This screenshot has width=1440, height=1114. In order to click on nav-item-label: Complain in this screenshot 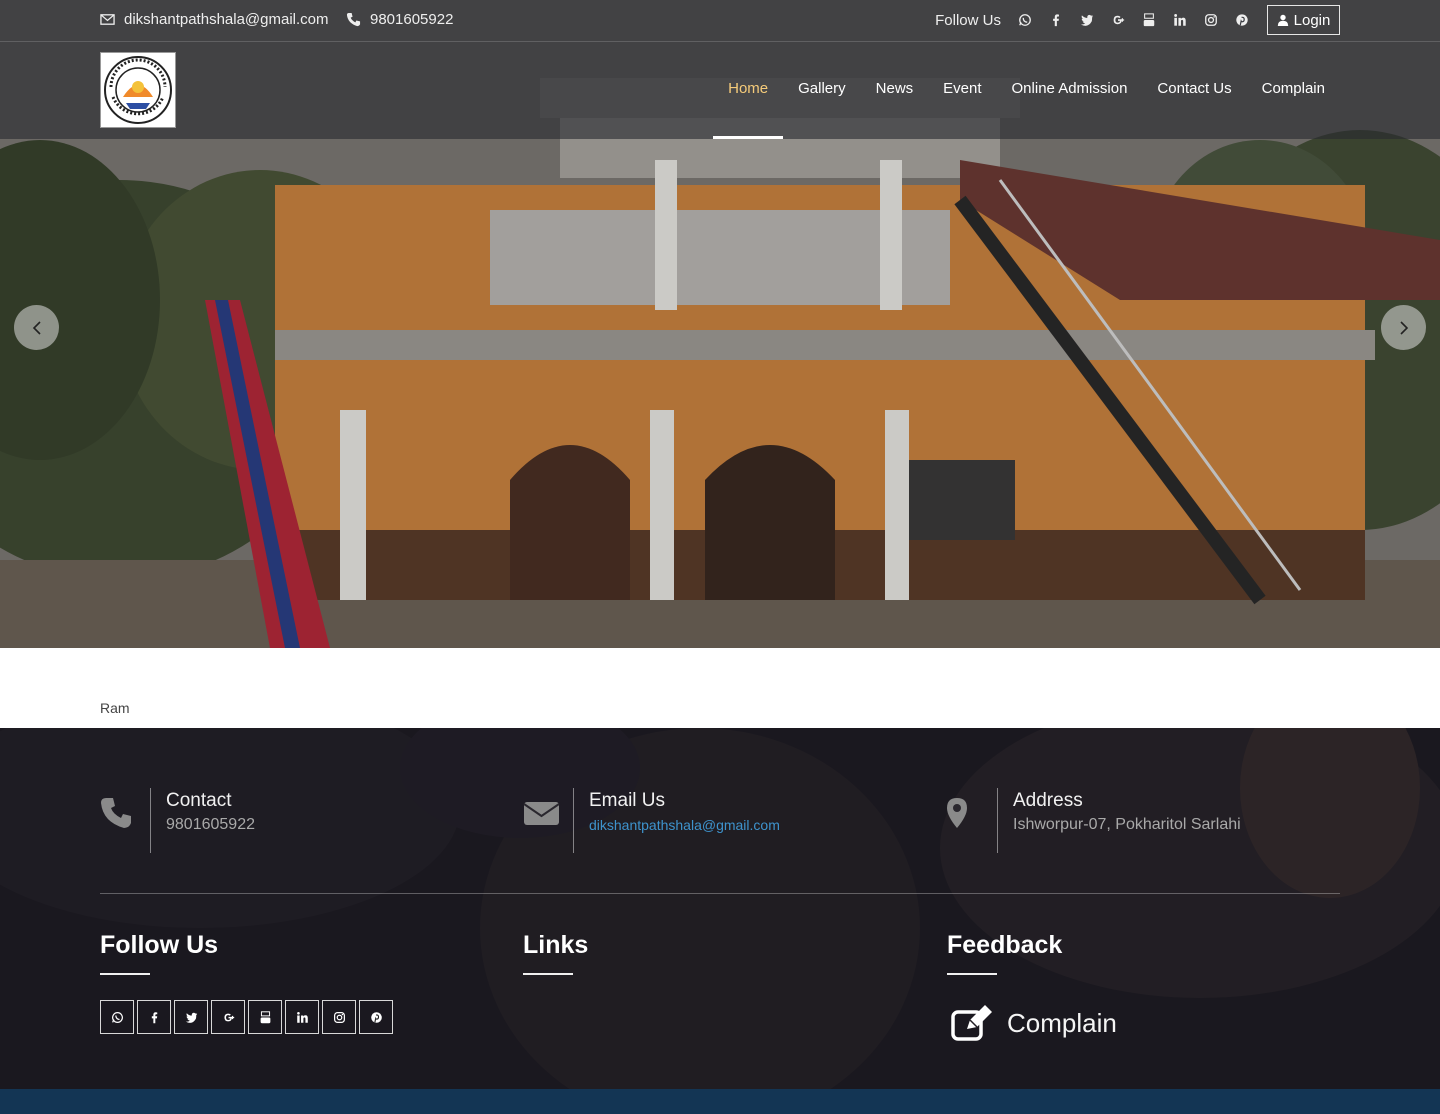, I will do `click(1293, 88)`.